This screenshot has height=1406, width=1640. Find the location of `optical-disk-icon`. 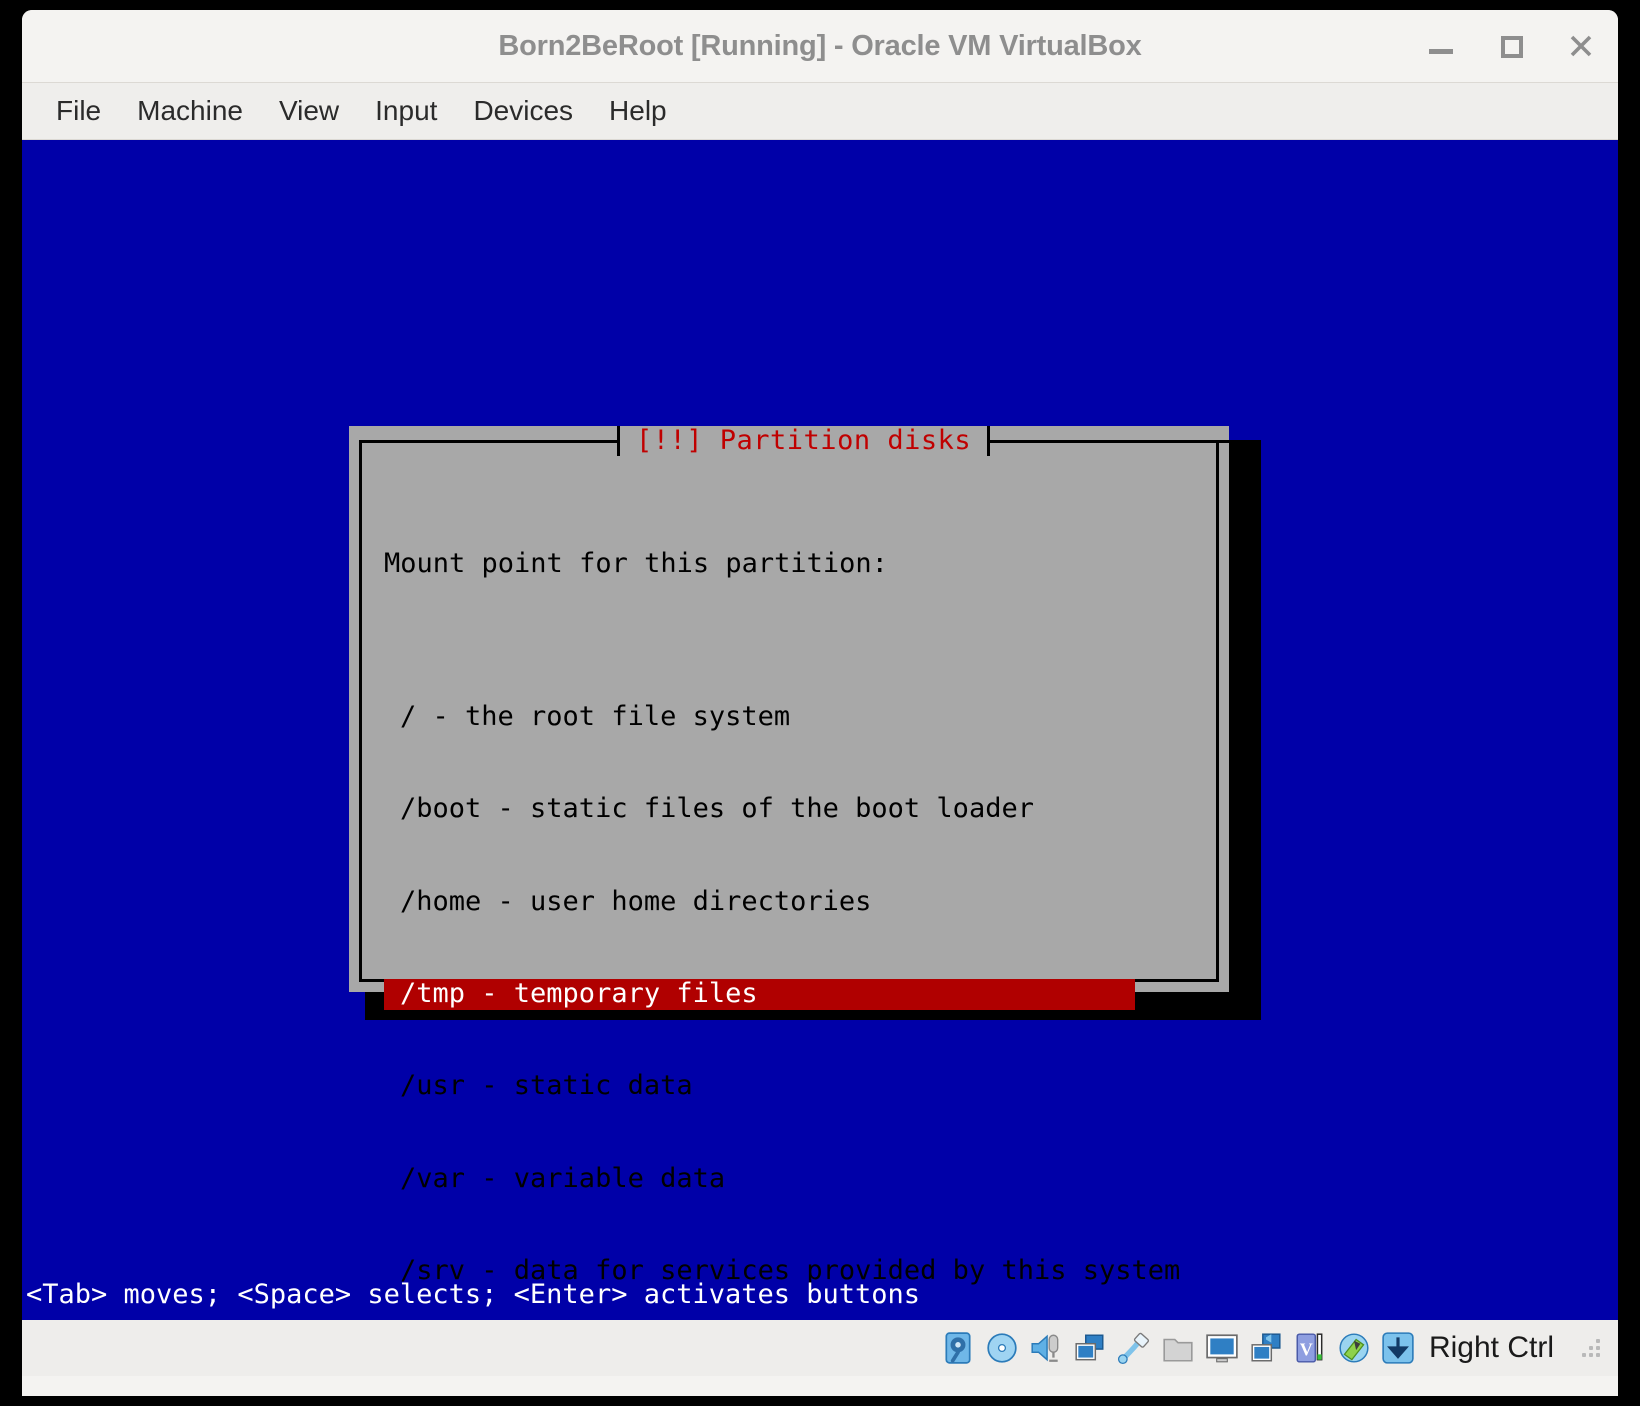

optical-disk-icon is located at coordinates (1002, 1348).